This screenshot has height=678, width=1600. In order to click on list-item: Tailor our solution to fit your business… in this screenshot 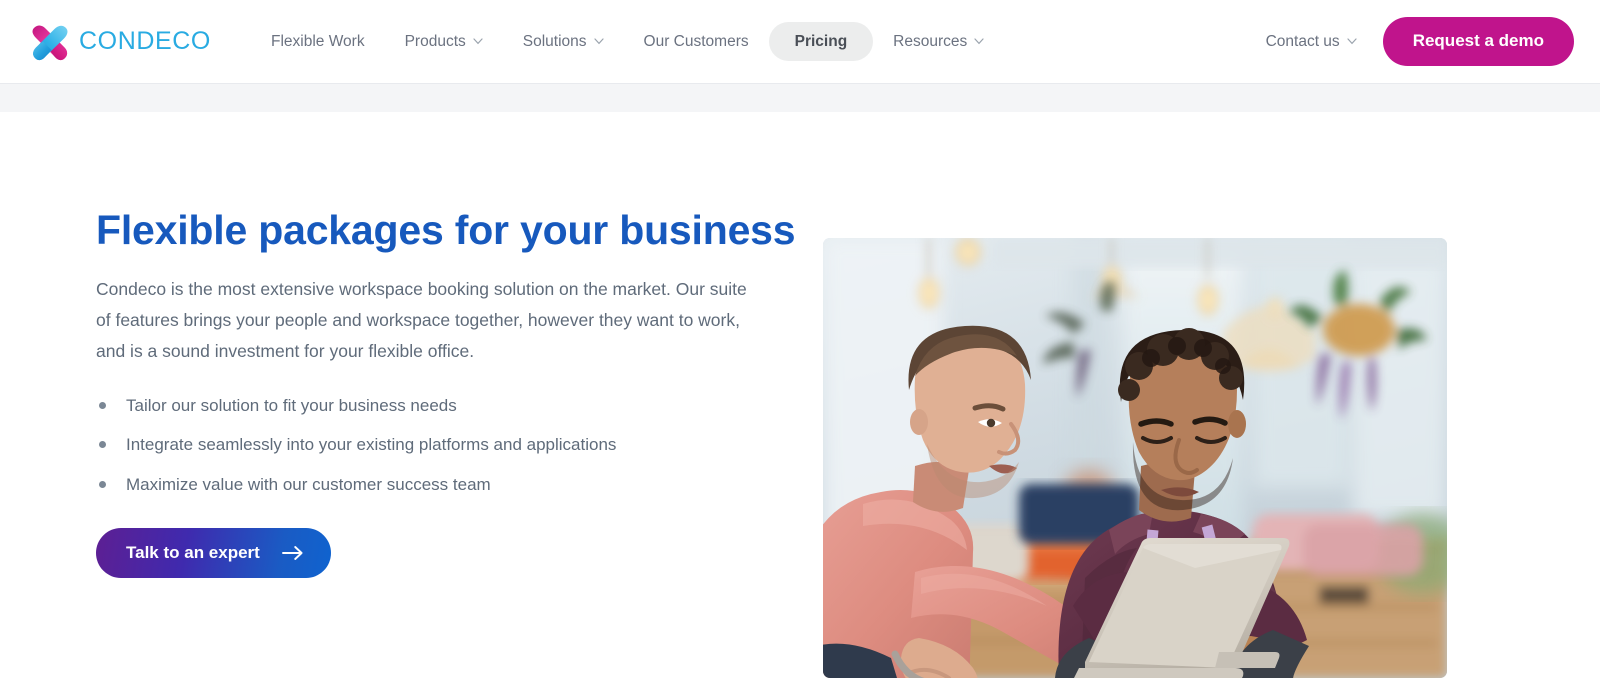, I will do `click(436, 406)`.